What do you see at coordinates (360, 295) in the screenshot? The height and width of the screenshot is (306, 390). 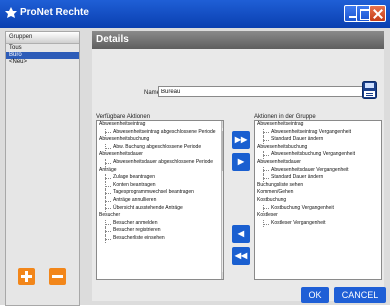 I see `cancel-button: CANCEL` at bounding box center [360, 295].